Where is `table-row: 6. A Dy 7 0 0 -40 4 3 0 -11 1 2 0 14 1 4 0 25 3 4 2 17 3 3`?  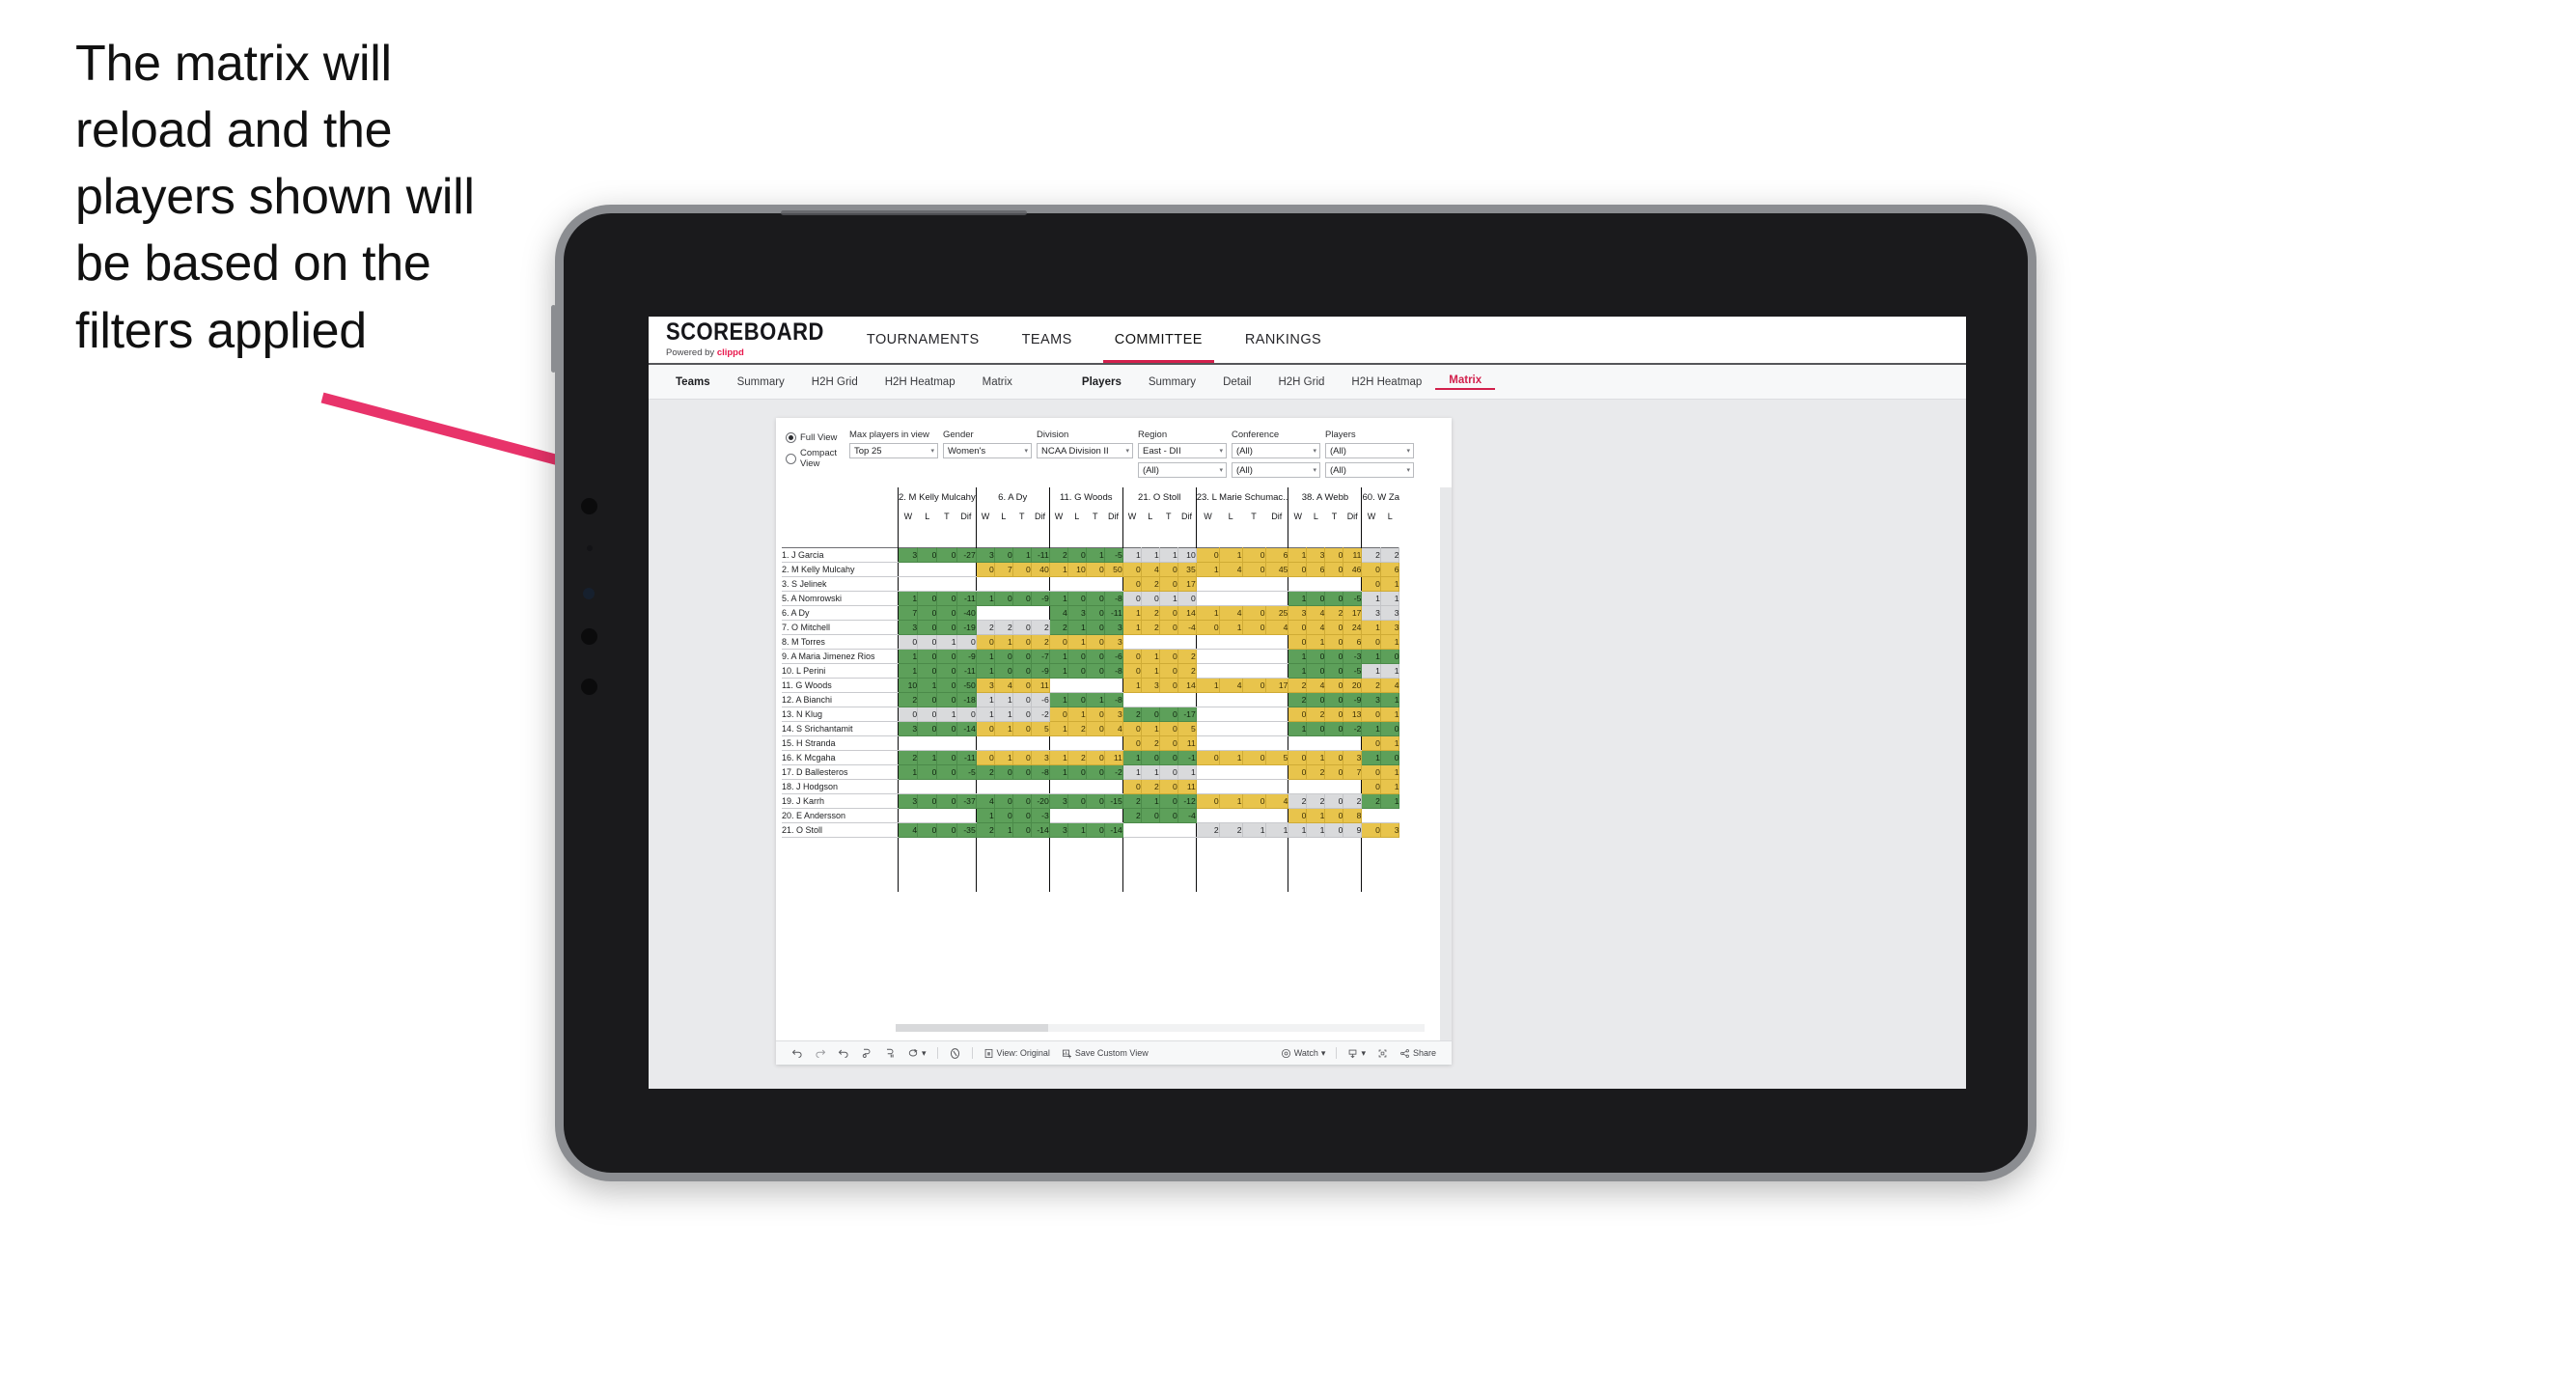 table-row: 6. A Dy 7 0 0 -40 4 3 0 -11 1 2 0 14 1 4 0 25 3 4 2 17 3 3 is located at coordinates (1091, 613).